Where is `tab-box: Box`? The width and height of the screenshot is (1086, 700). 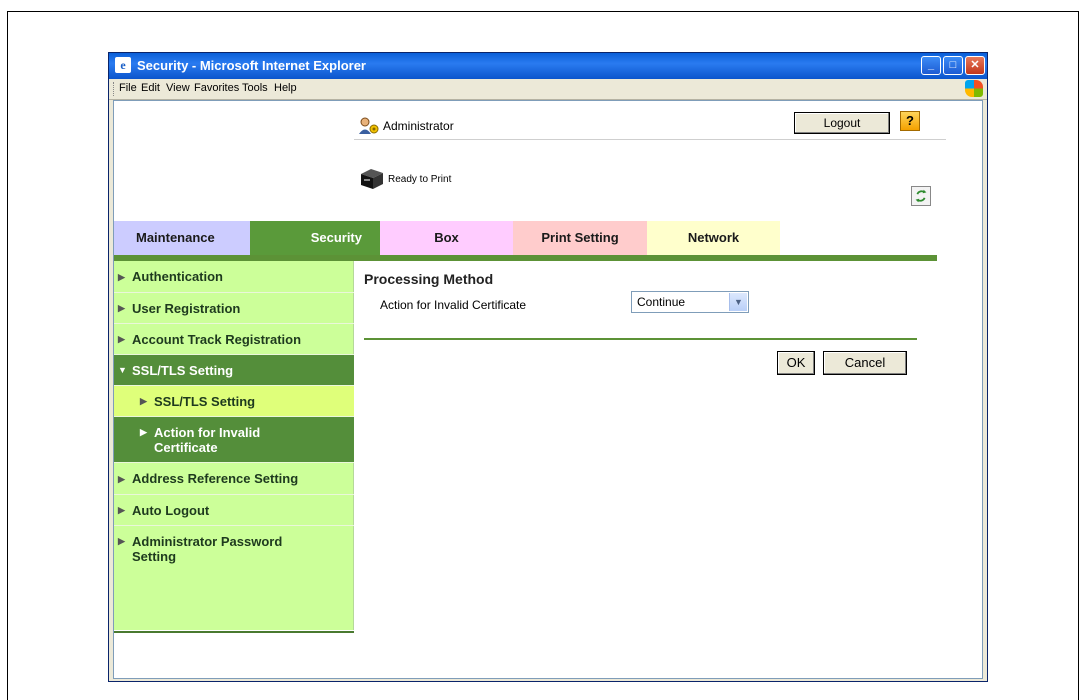 tab-box: Box is located at coordinates (446, 238).